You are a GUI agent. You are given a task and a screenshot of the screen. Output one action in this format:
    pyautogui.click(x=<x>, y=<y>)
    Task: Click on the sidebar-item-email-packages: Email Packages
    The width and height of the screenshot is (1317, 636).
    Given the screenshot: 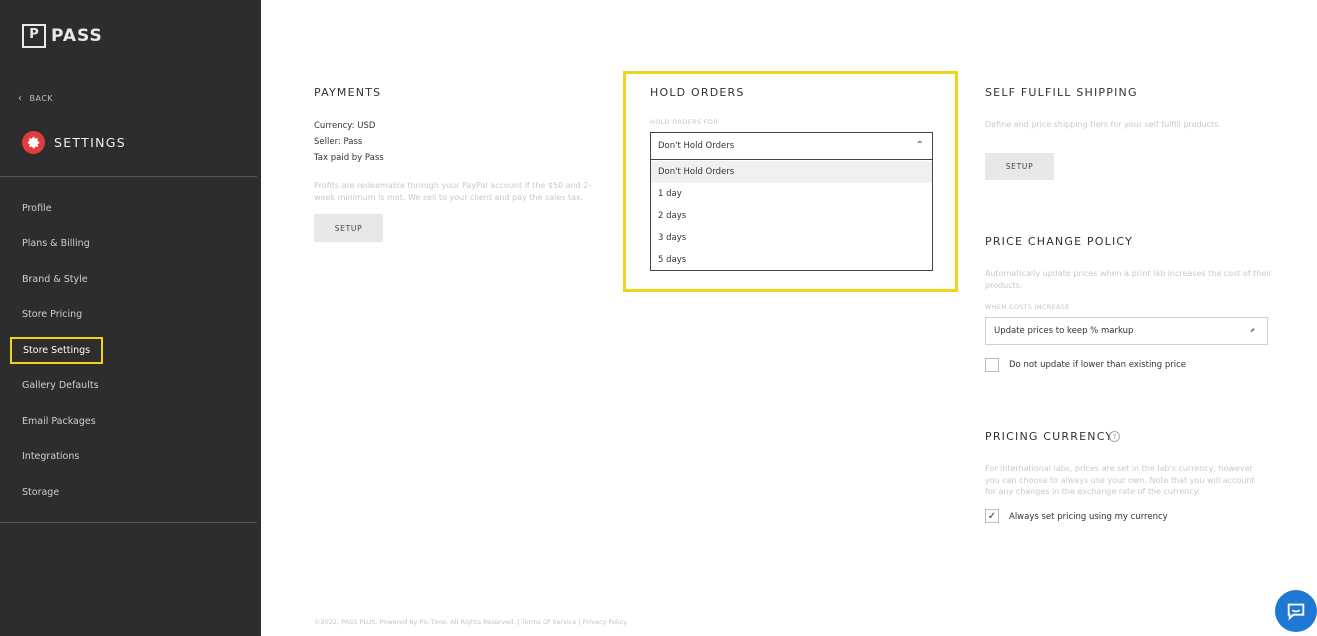 What is the action you would take?
    pyautogui.click(x=59, y=421)
    